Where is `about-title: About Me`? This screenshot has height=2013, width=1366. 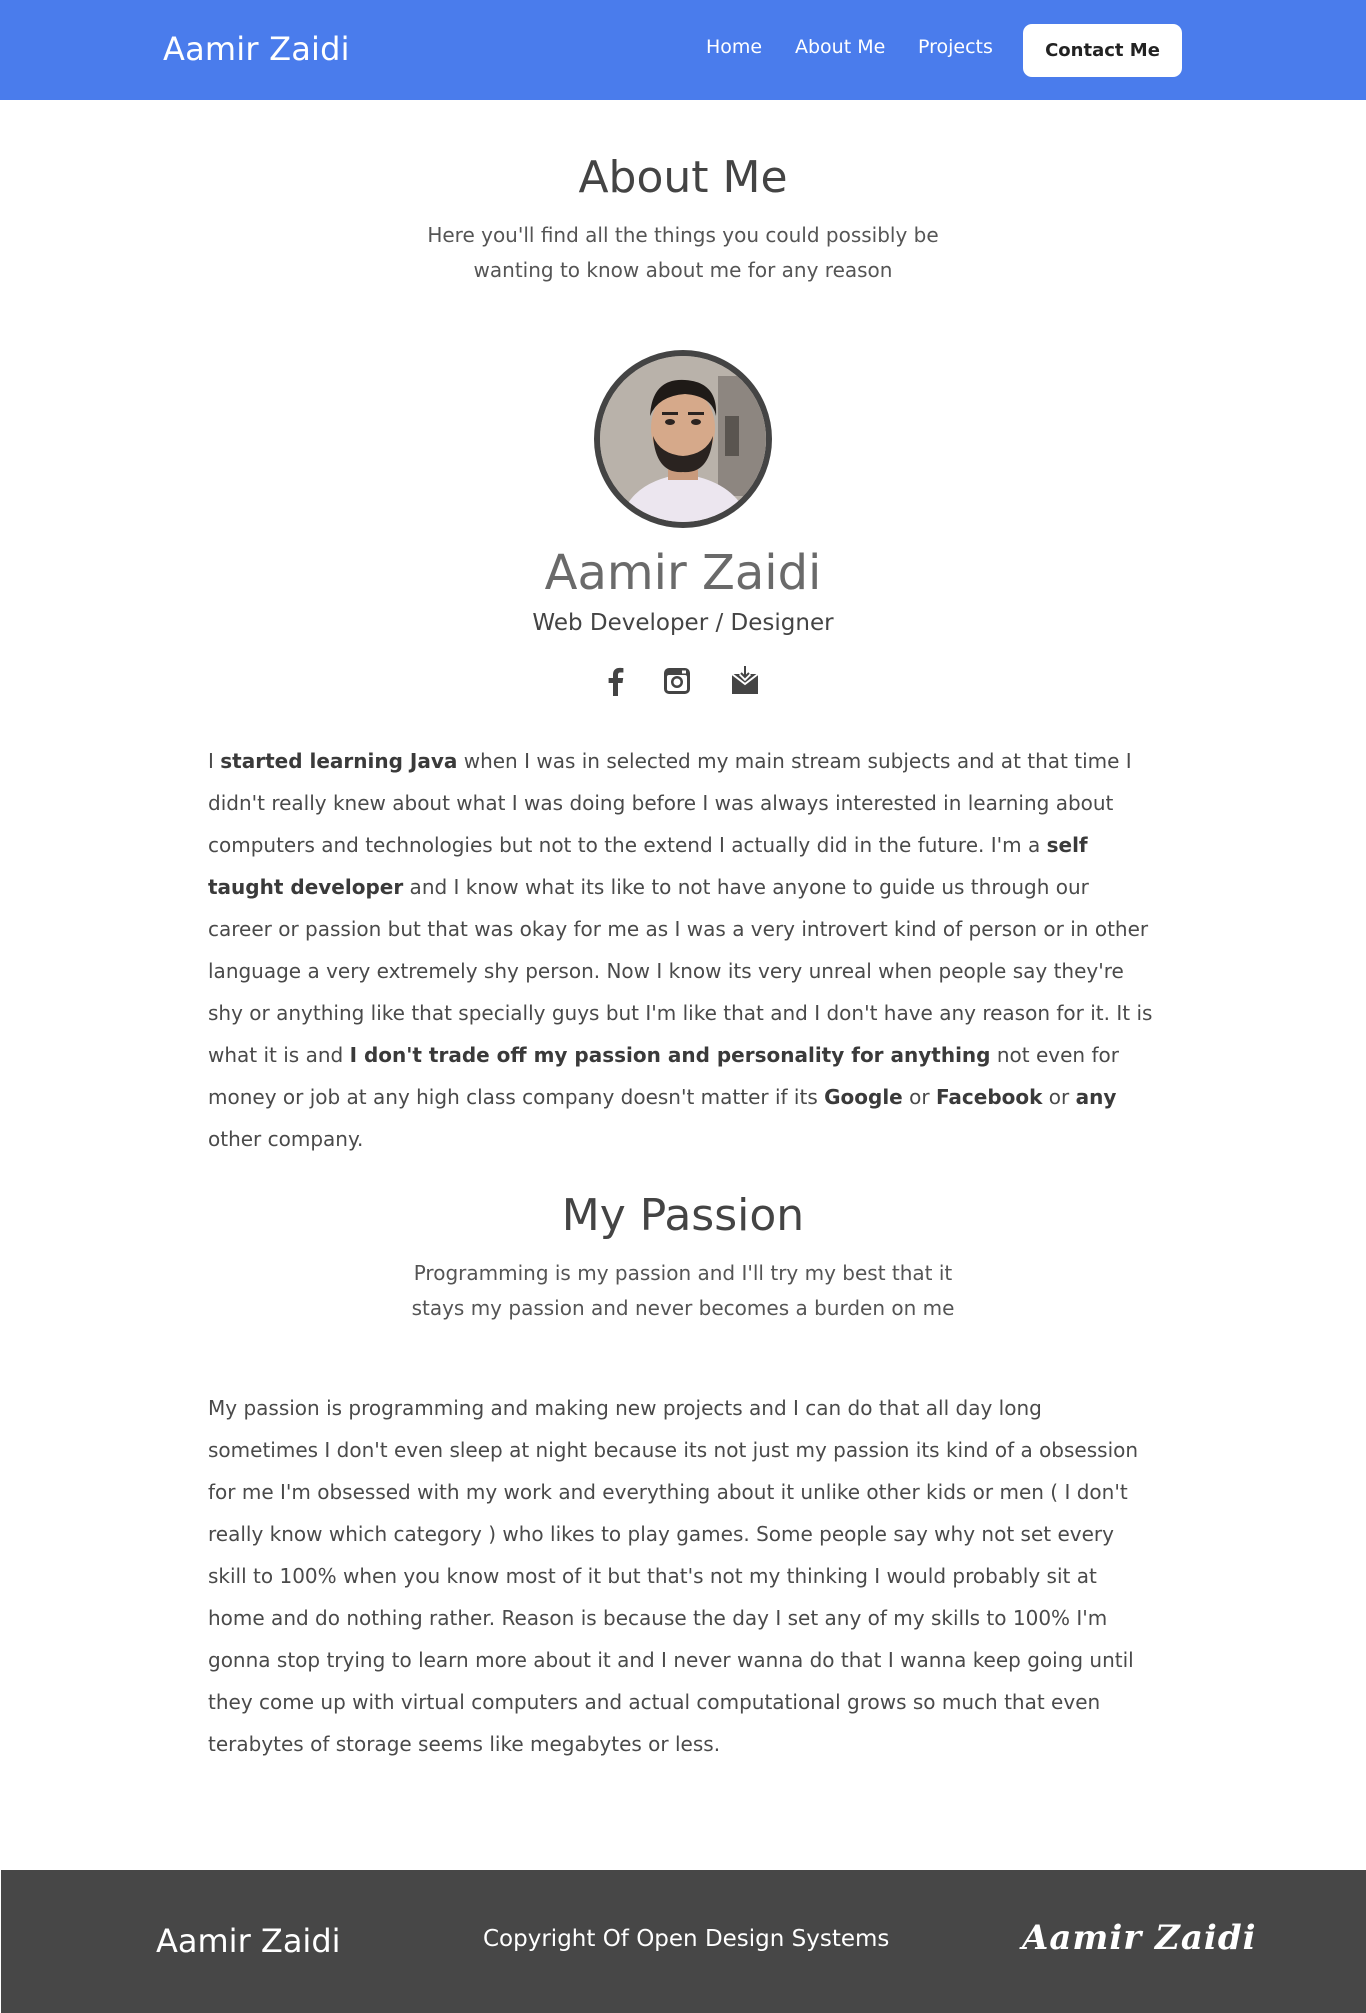
about-title: About Me is located at coordinates (683, 177).